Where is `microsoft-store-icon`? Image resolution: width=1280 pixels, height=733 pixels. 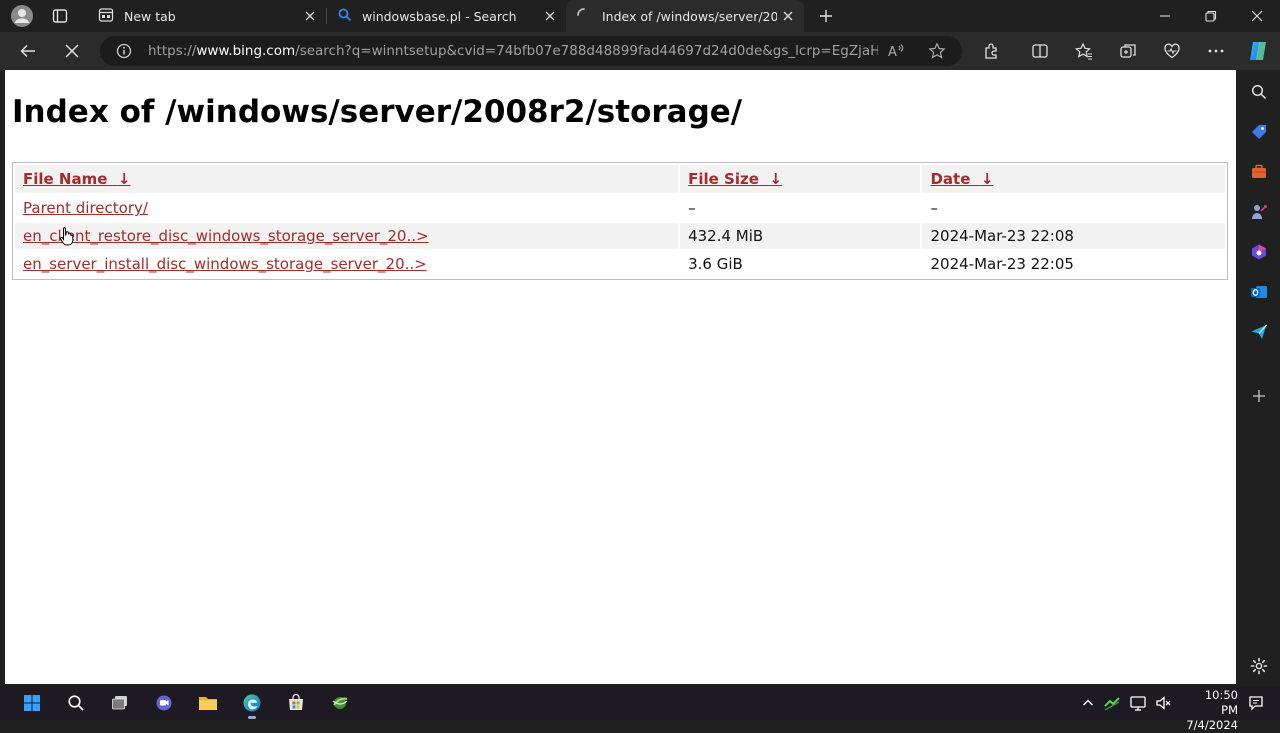 microsoft-store-icon is located at coordinates (296, 703).